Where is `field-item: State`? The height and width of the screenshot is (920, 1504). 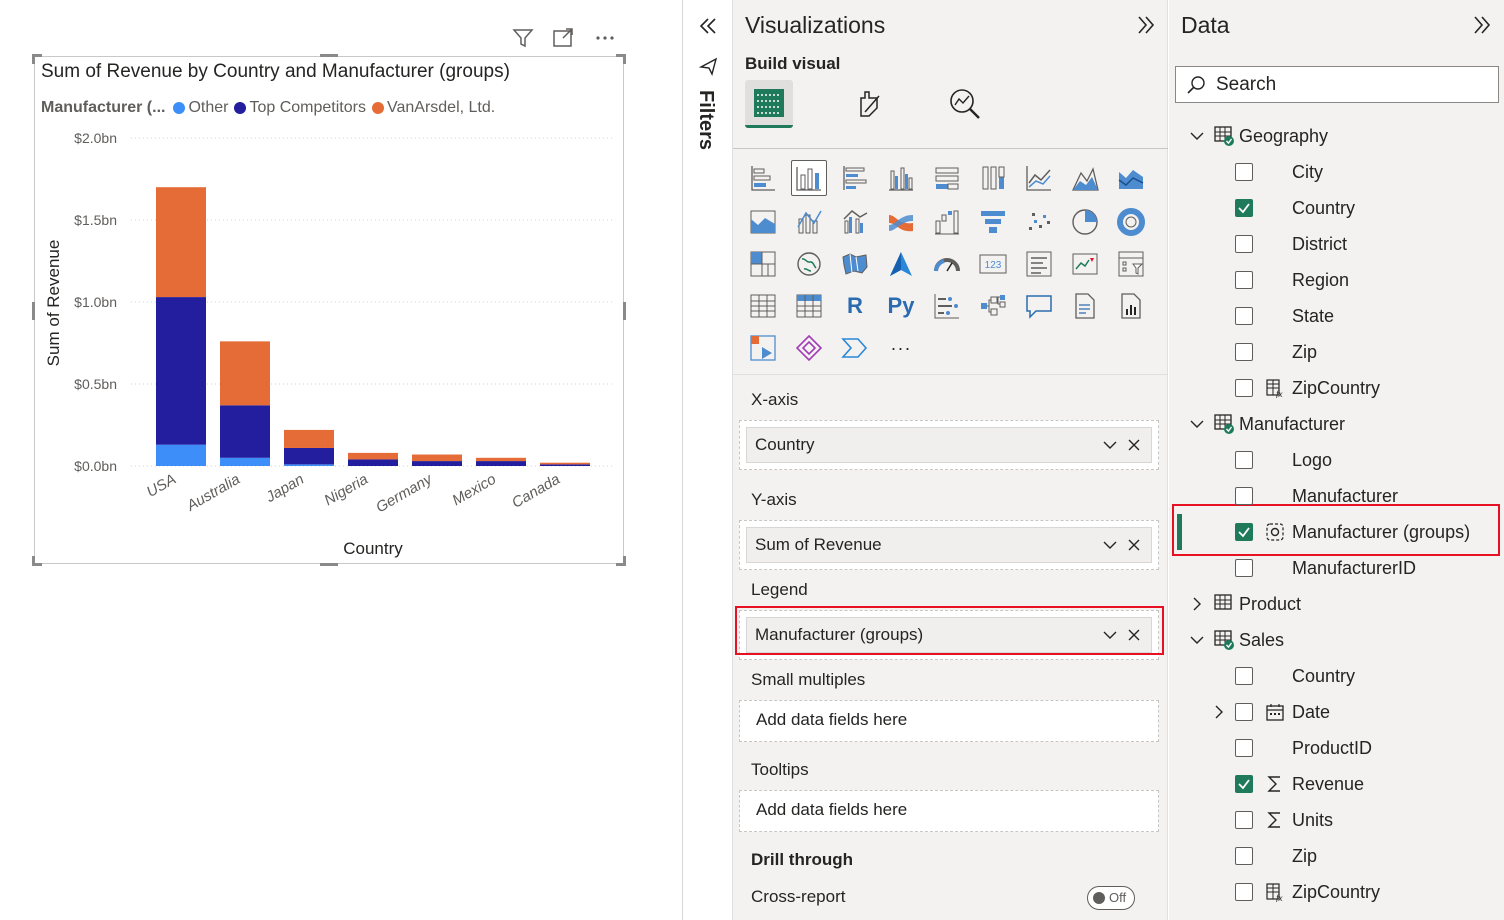 field-item: State is located at coordinates (1336, 316).